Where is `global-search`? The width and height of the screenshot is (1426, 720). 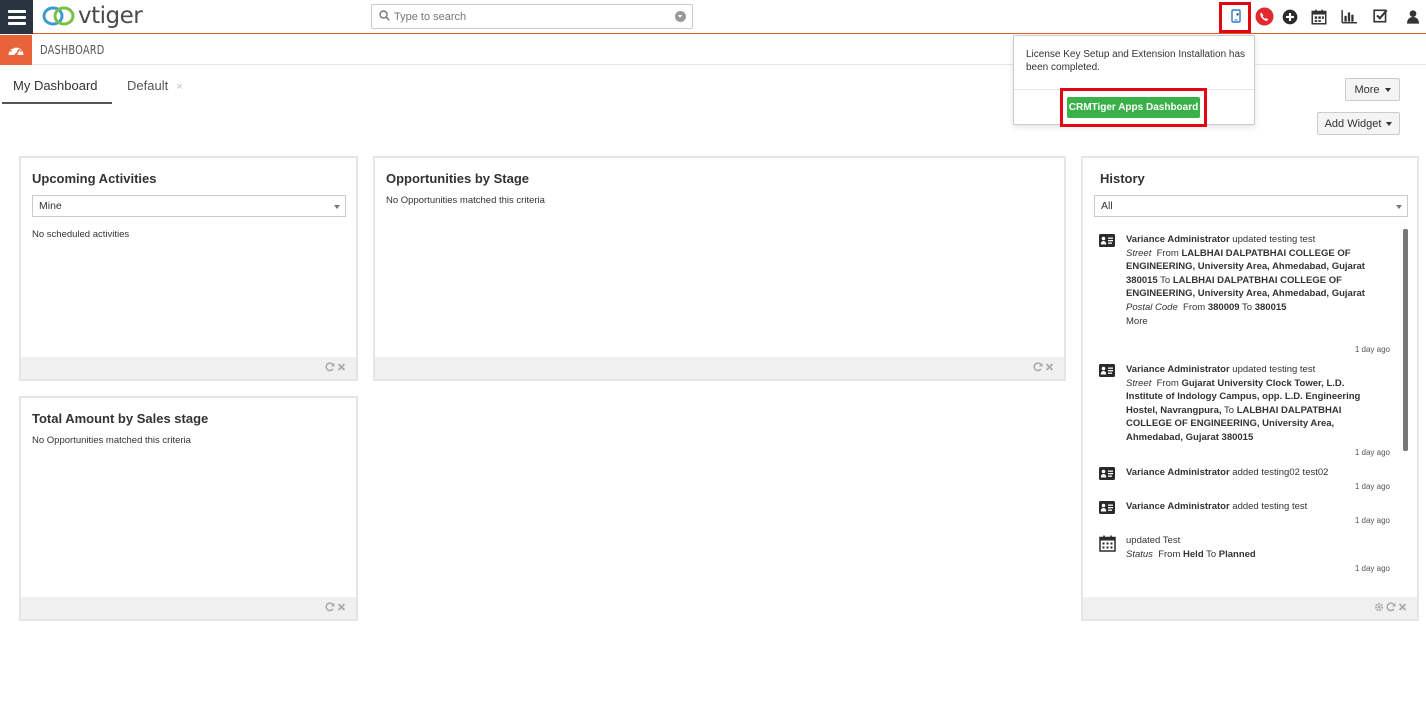
global-search is located at coordinates (532, 16).